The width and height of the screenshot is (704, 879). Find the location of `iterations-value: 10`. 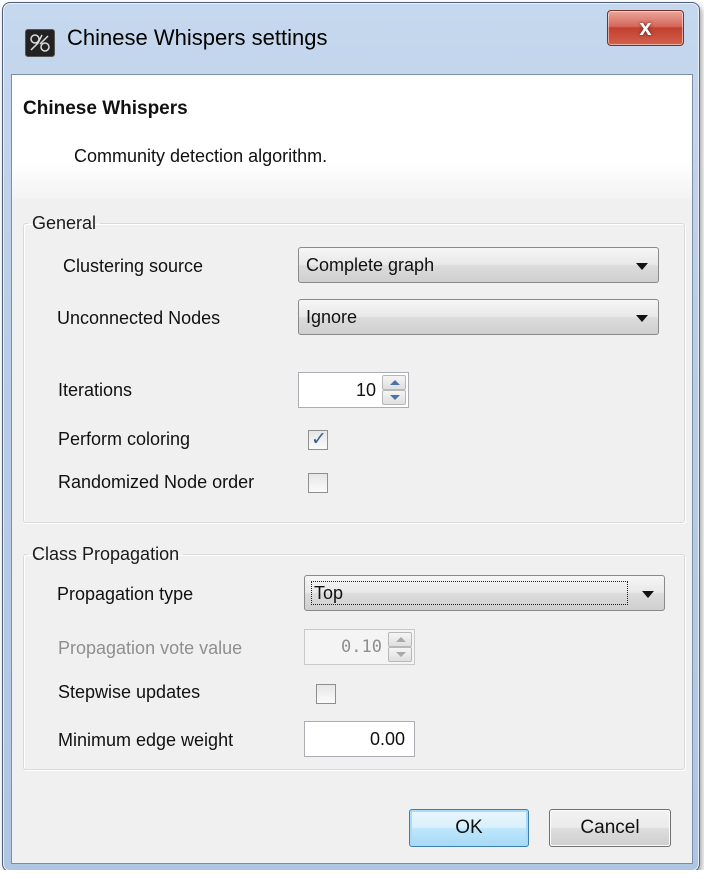

iterations-value: 10 is located at coordinates (365, 390).